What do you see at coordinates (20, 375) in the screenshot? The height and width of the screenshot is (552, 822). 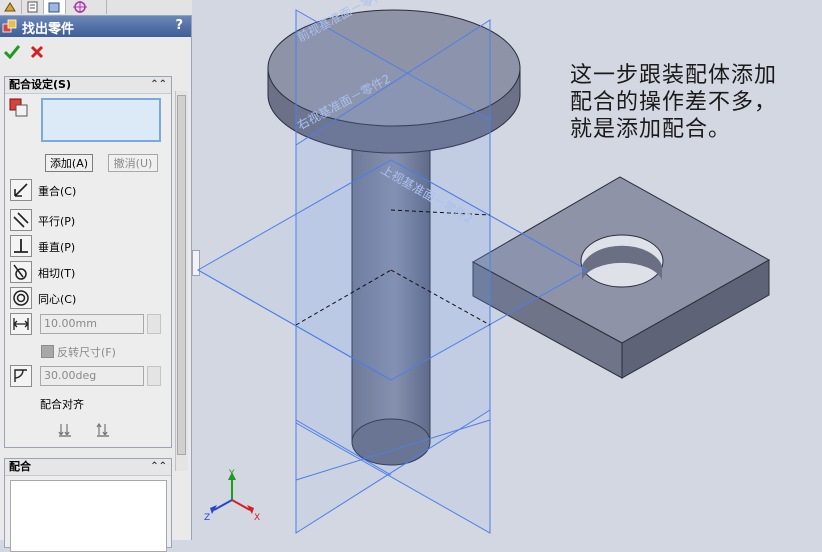 I see `angle-icon` at bounding box center [20, 375].